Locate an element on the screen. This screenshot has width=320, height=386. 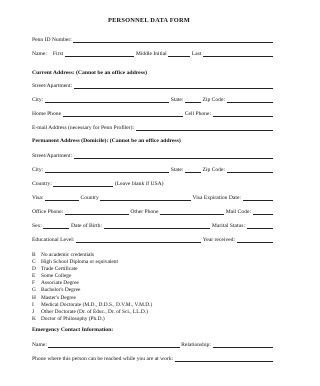
list-item: F Associate Degree is located at coordinates (55, 283).